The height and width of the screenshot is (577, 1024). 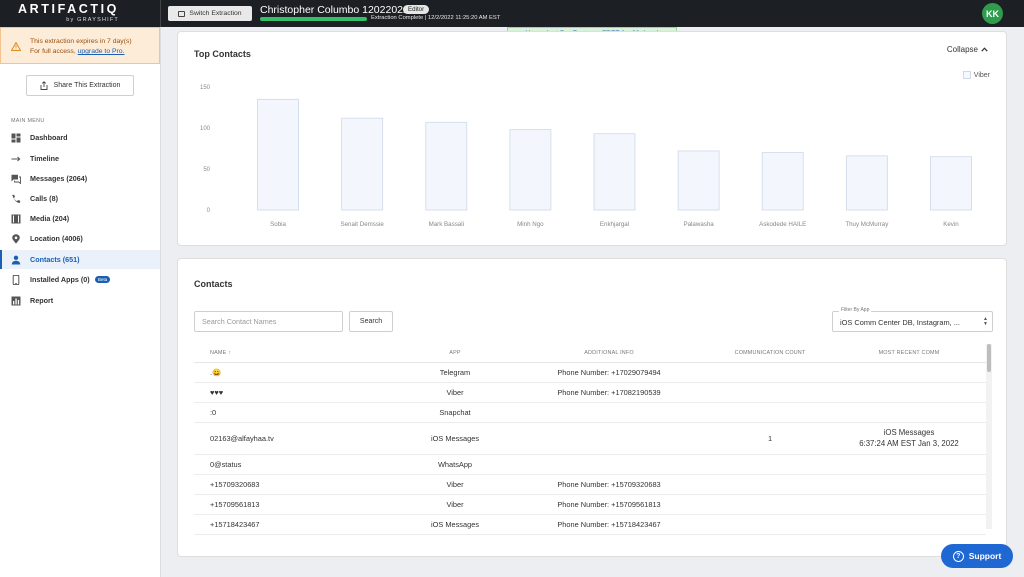 I want to click on sidebar-item-timeline: Timeline, so click(x=80, y=158).